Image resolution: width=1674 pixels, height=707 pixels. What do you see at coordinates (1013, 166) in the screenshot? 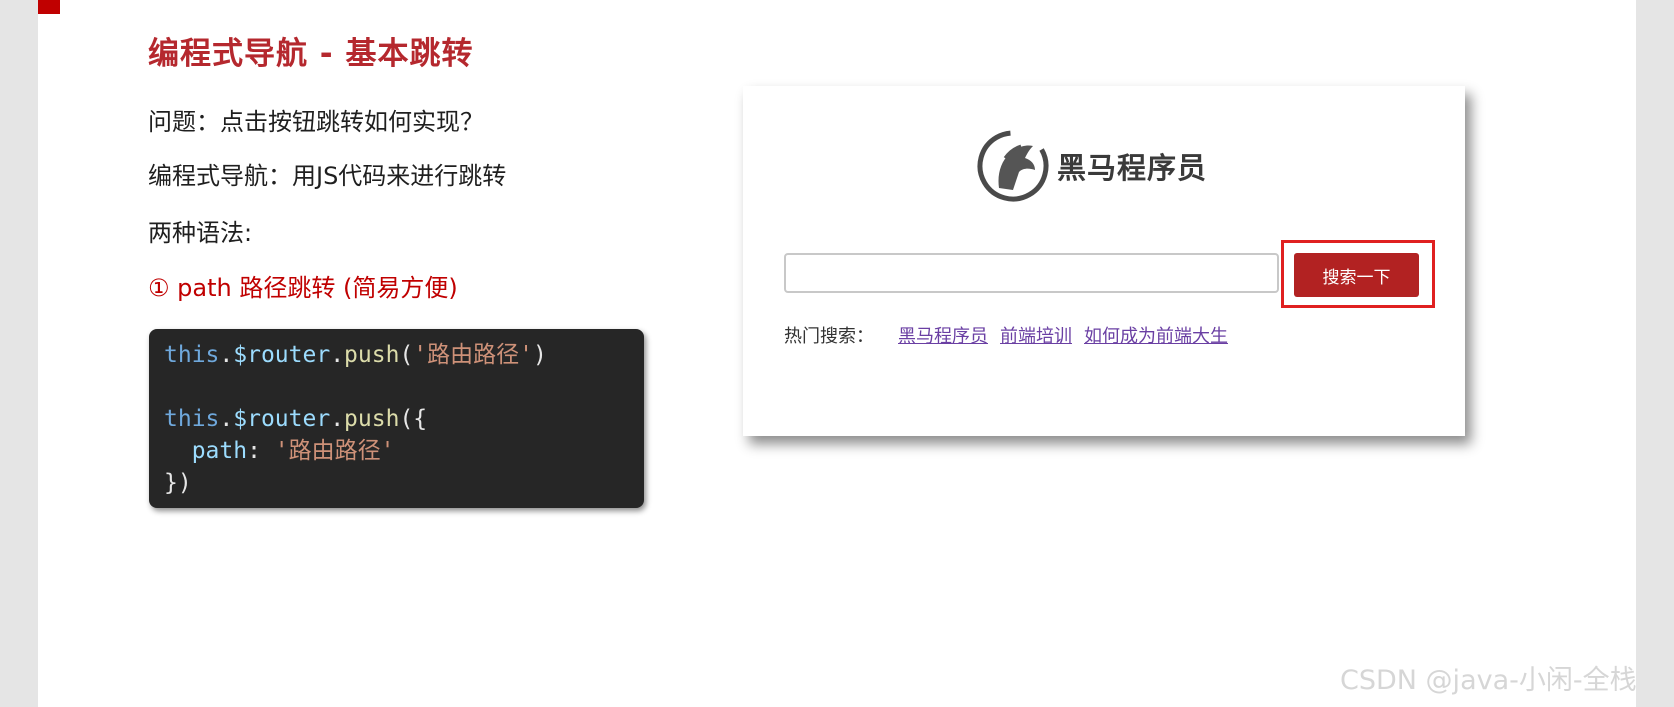
I see `horse-logo-icon` at bounding box center [1013, 166].